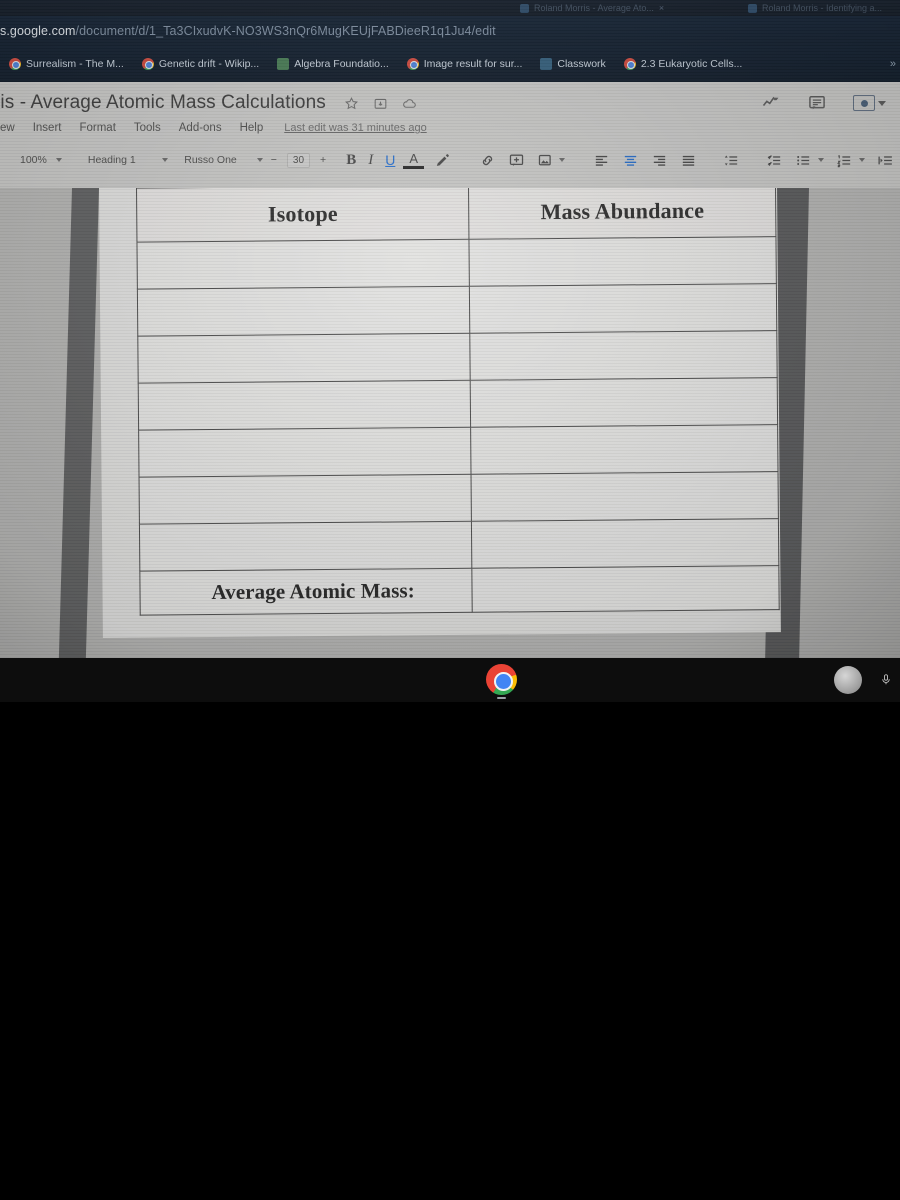 The width and height of the screenshot is (900, 1200). I want to click on docs-header-actions, so click(823, 103).